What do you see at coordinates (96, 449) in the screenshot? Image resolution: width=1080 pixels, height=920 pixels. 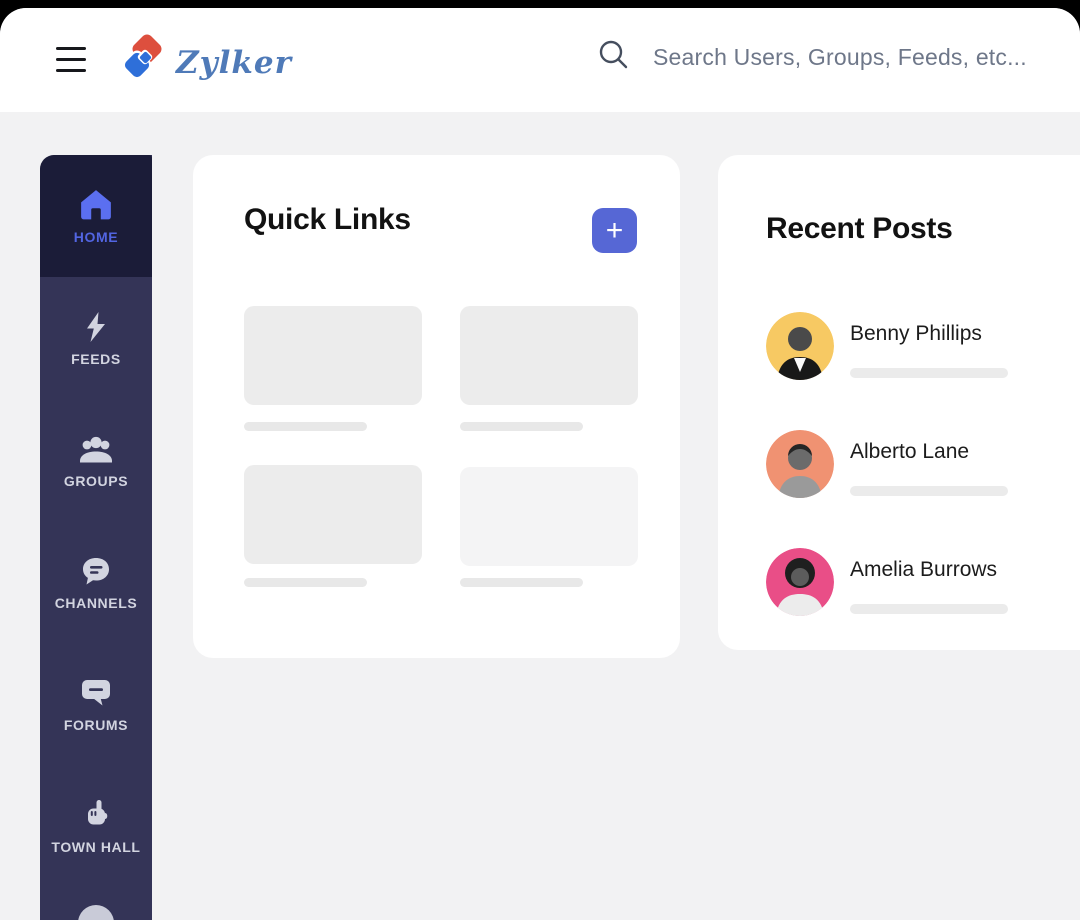 I see `people-icon` at bounding box center [96, 449].